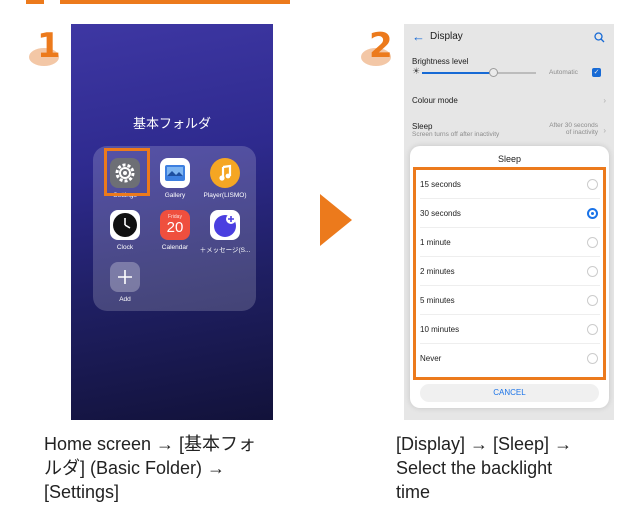  Describe the element at coordinates (509, 159) in the screenshot. I see `dialog-title: Sleep` at that location.